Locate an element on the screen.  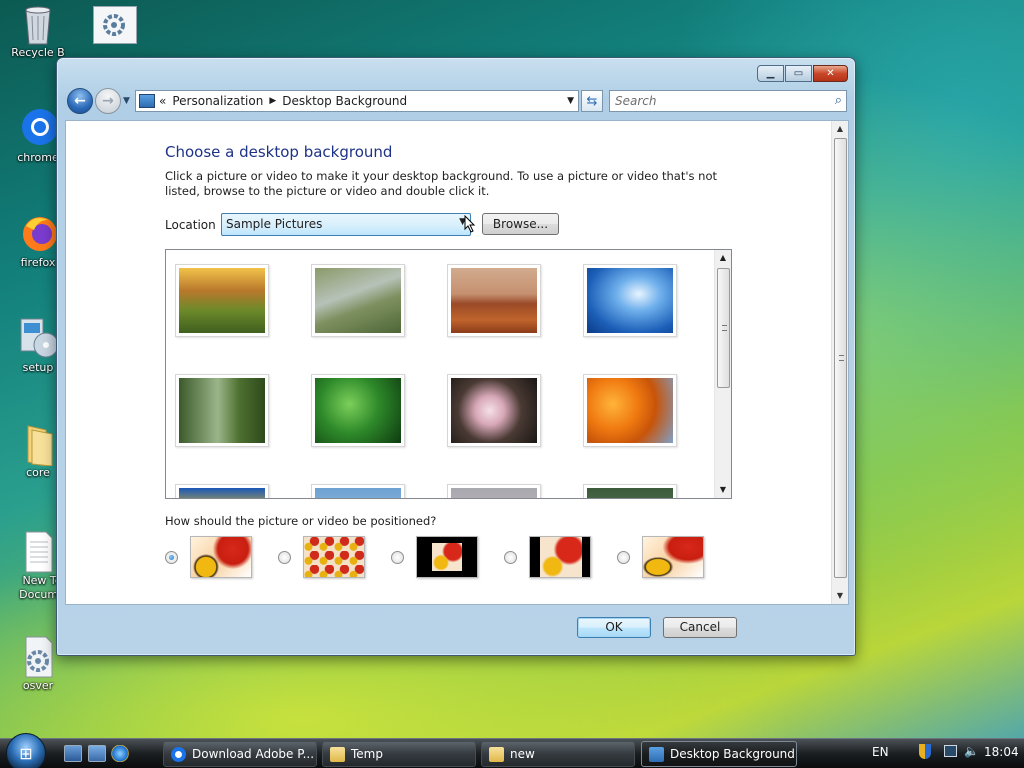
page-title: Choose a desktop background is located at coordinates (279, 152).